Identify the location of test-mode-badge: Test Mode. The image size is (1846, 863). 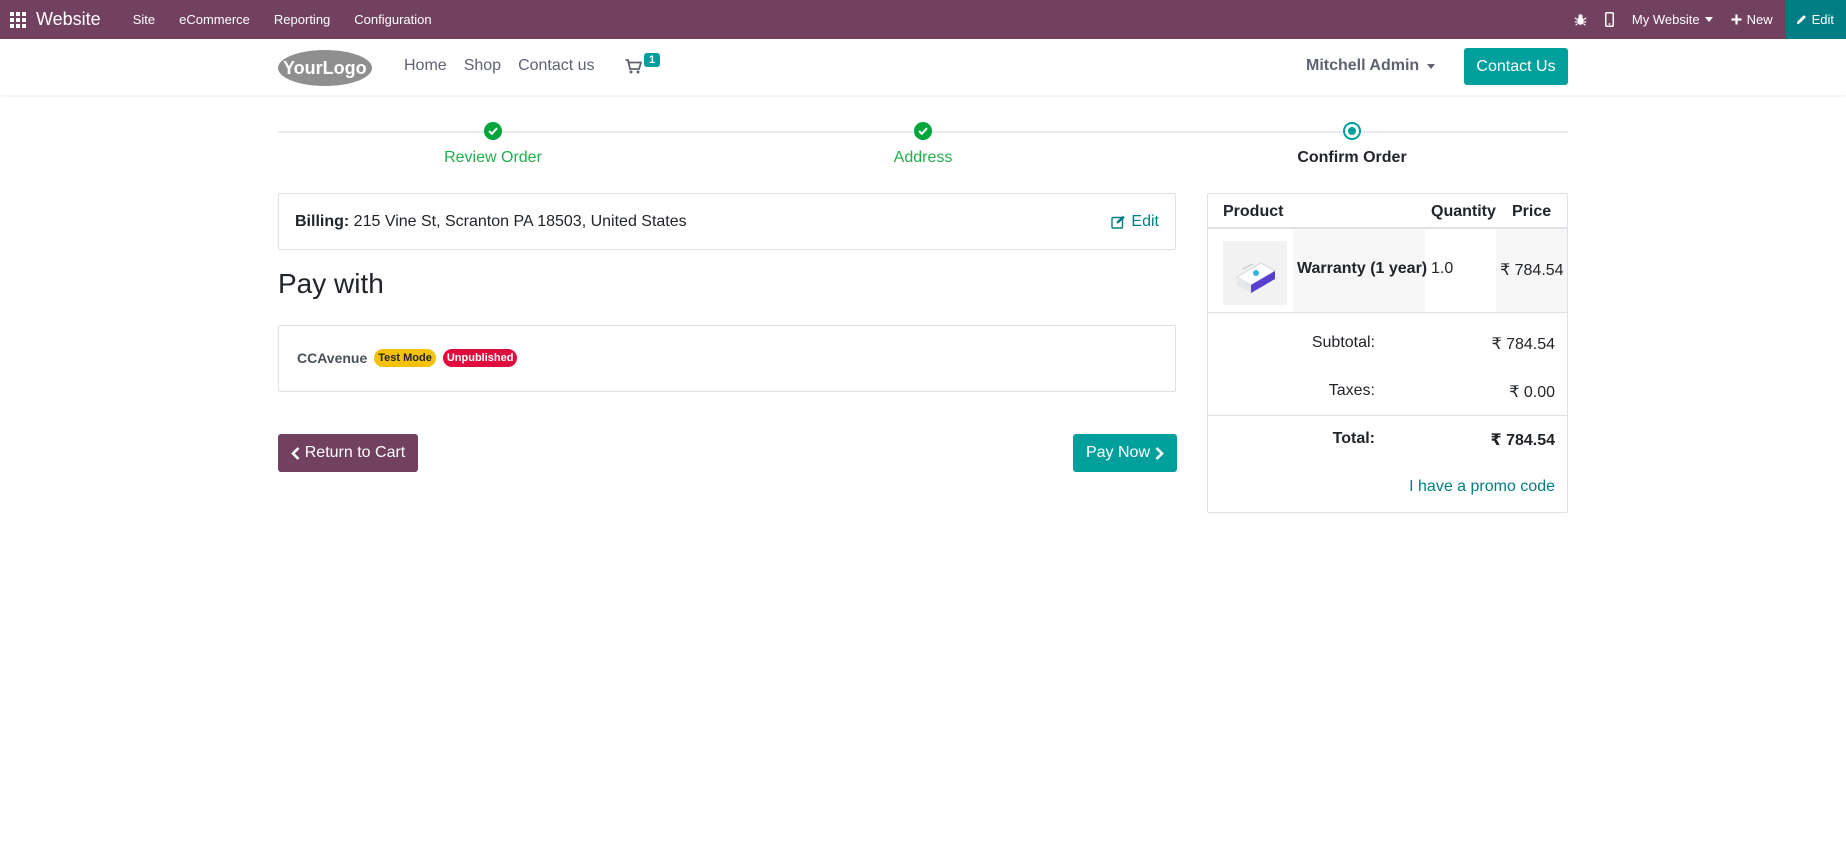
(405, 358).